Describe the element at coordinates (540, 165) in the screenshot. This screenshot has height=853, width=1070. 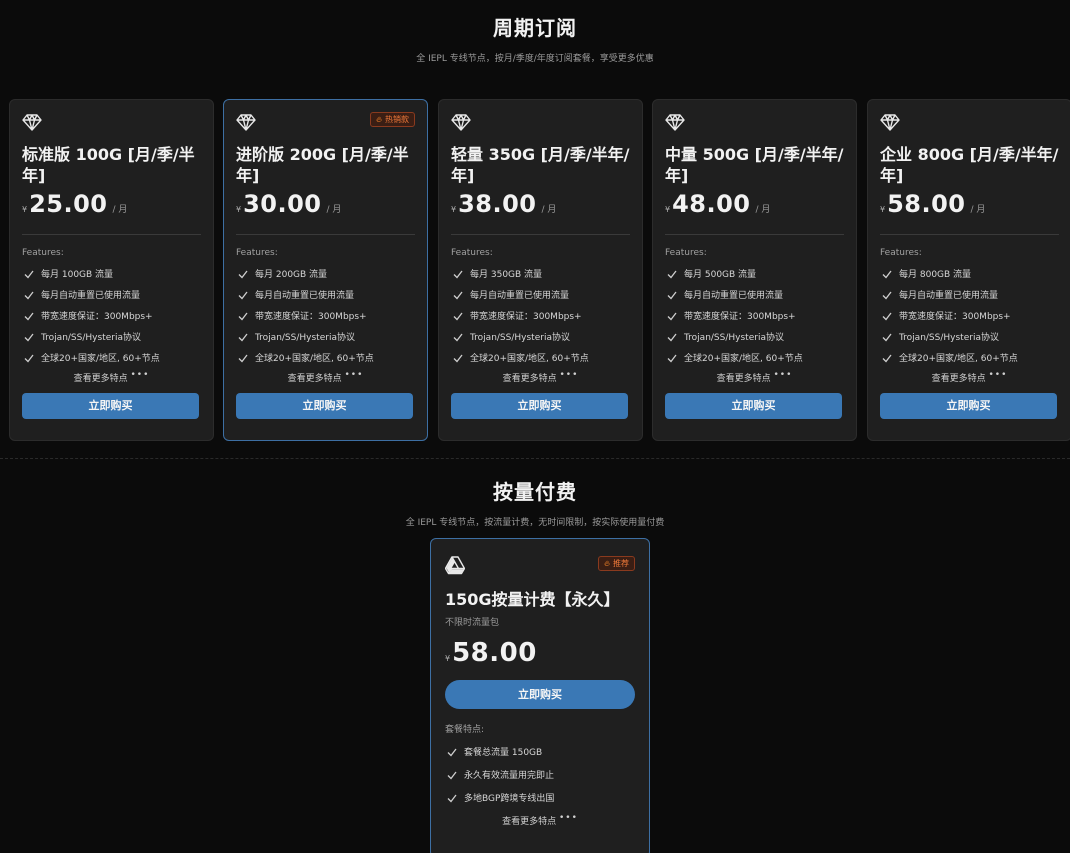
I see `plan-title: 轻量 350G [月/季/半年/年]` at that location.